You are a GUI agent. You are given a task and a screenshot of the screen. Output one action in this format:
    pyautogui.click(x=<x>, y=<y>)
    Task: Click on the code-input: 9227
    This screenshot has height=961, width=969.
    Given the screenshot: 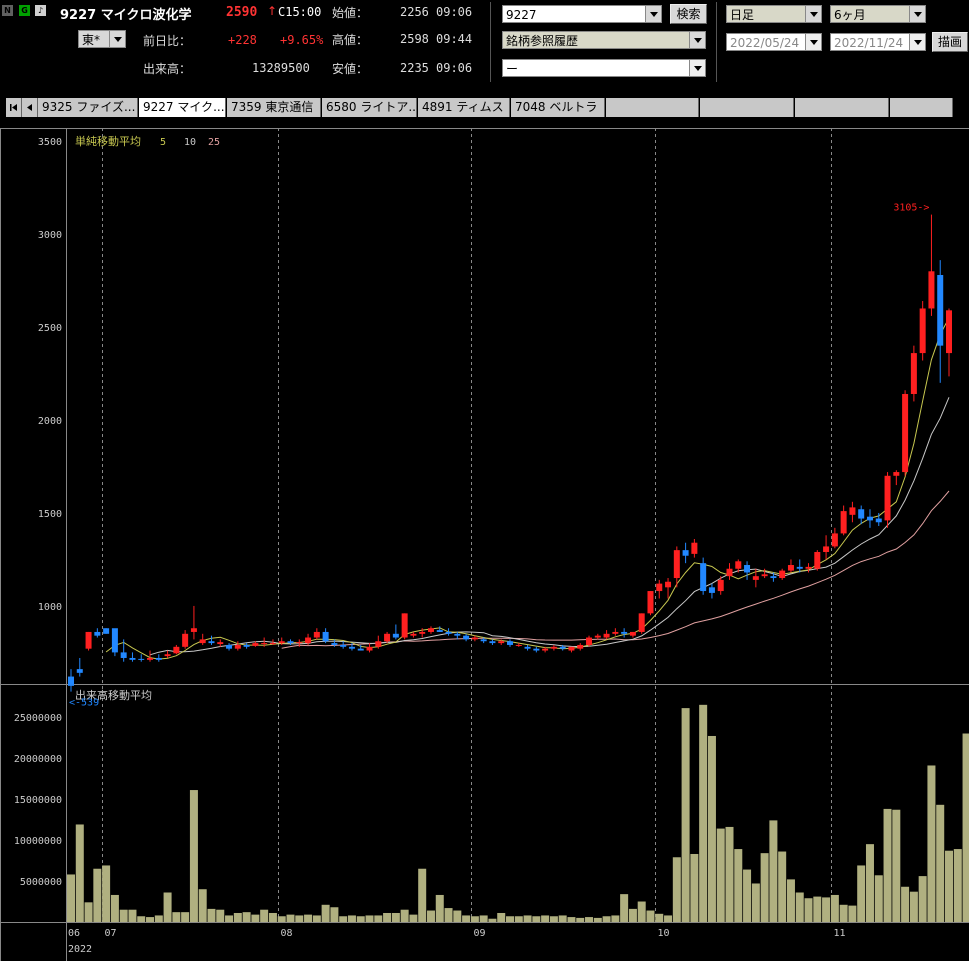 What is the action you would take?
    pyautogui.click(x=582, y=14)
    